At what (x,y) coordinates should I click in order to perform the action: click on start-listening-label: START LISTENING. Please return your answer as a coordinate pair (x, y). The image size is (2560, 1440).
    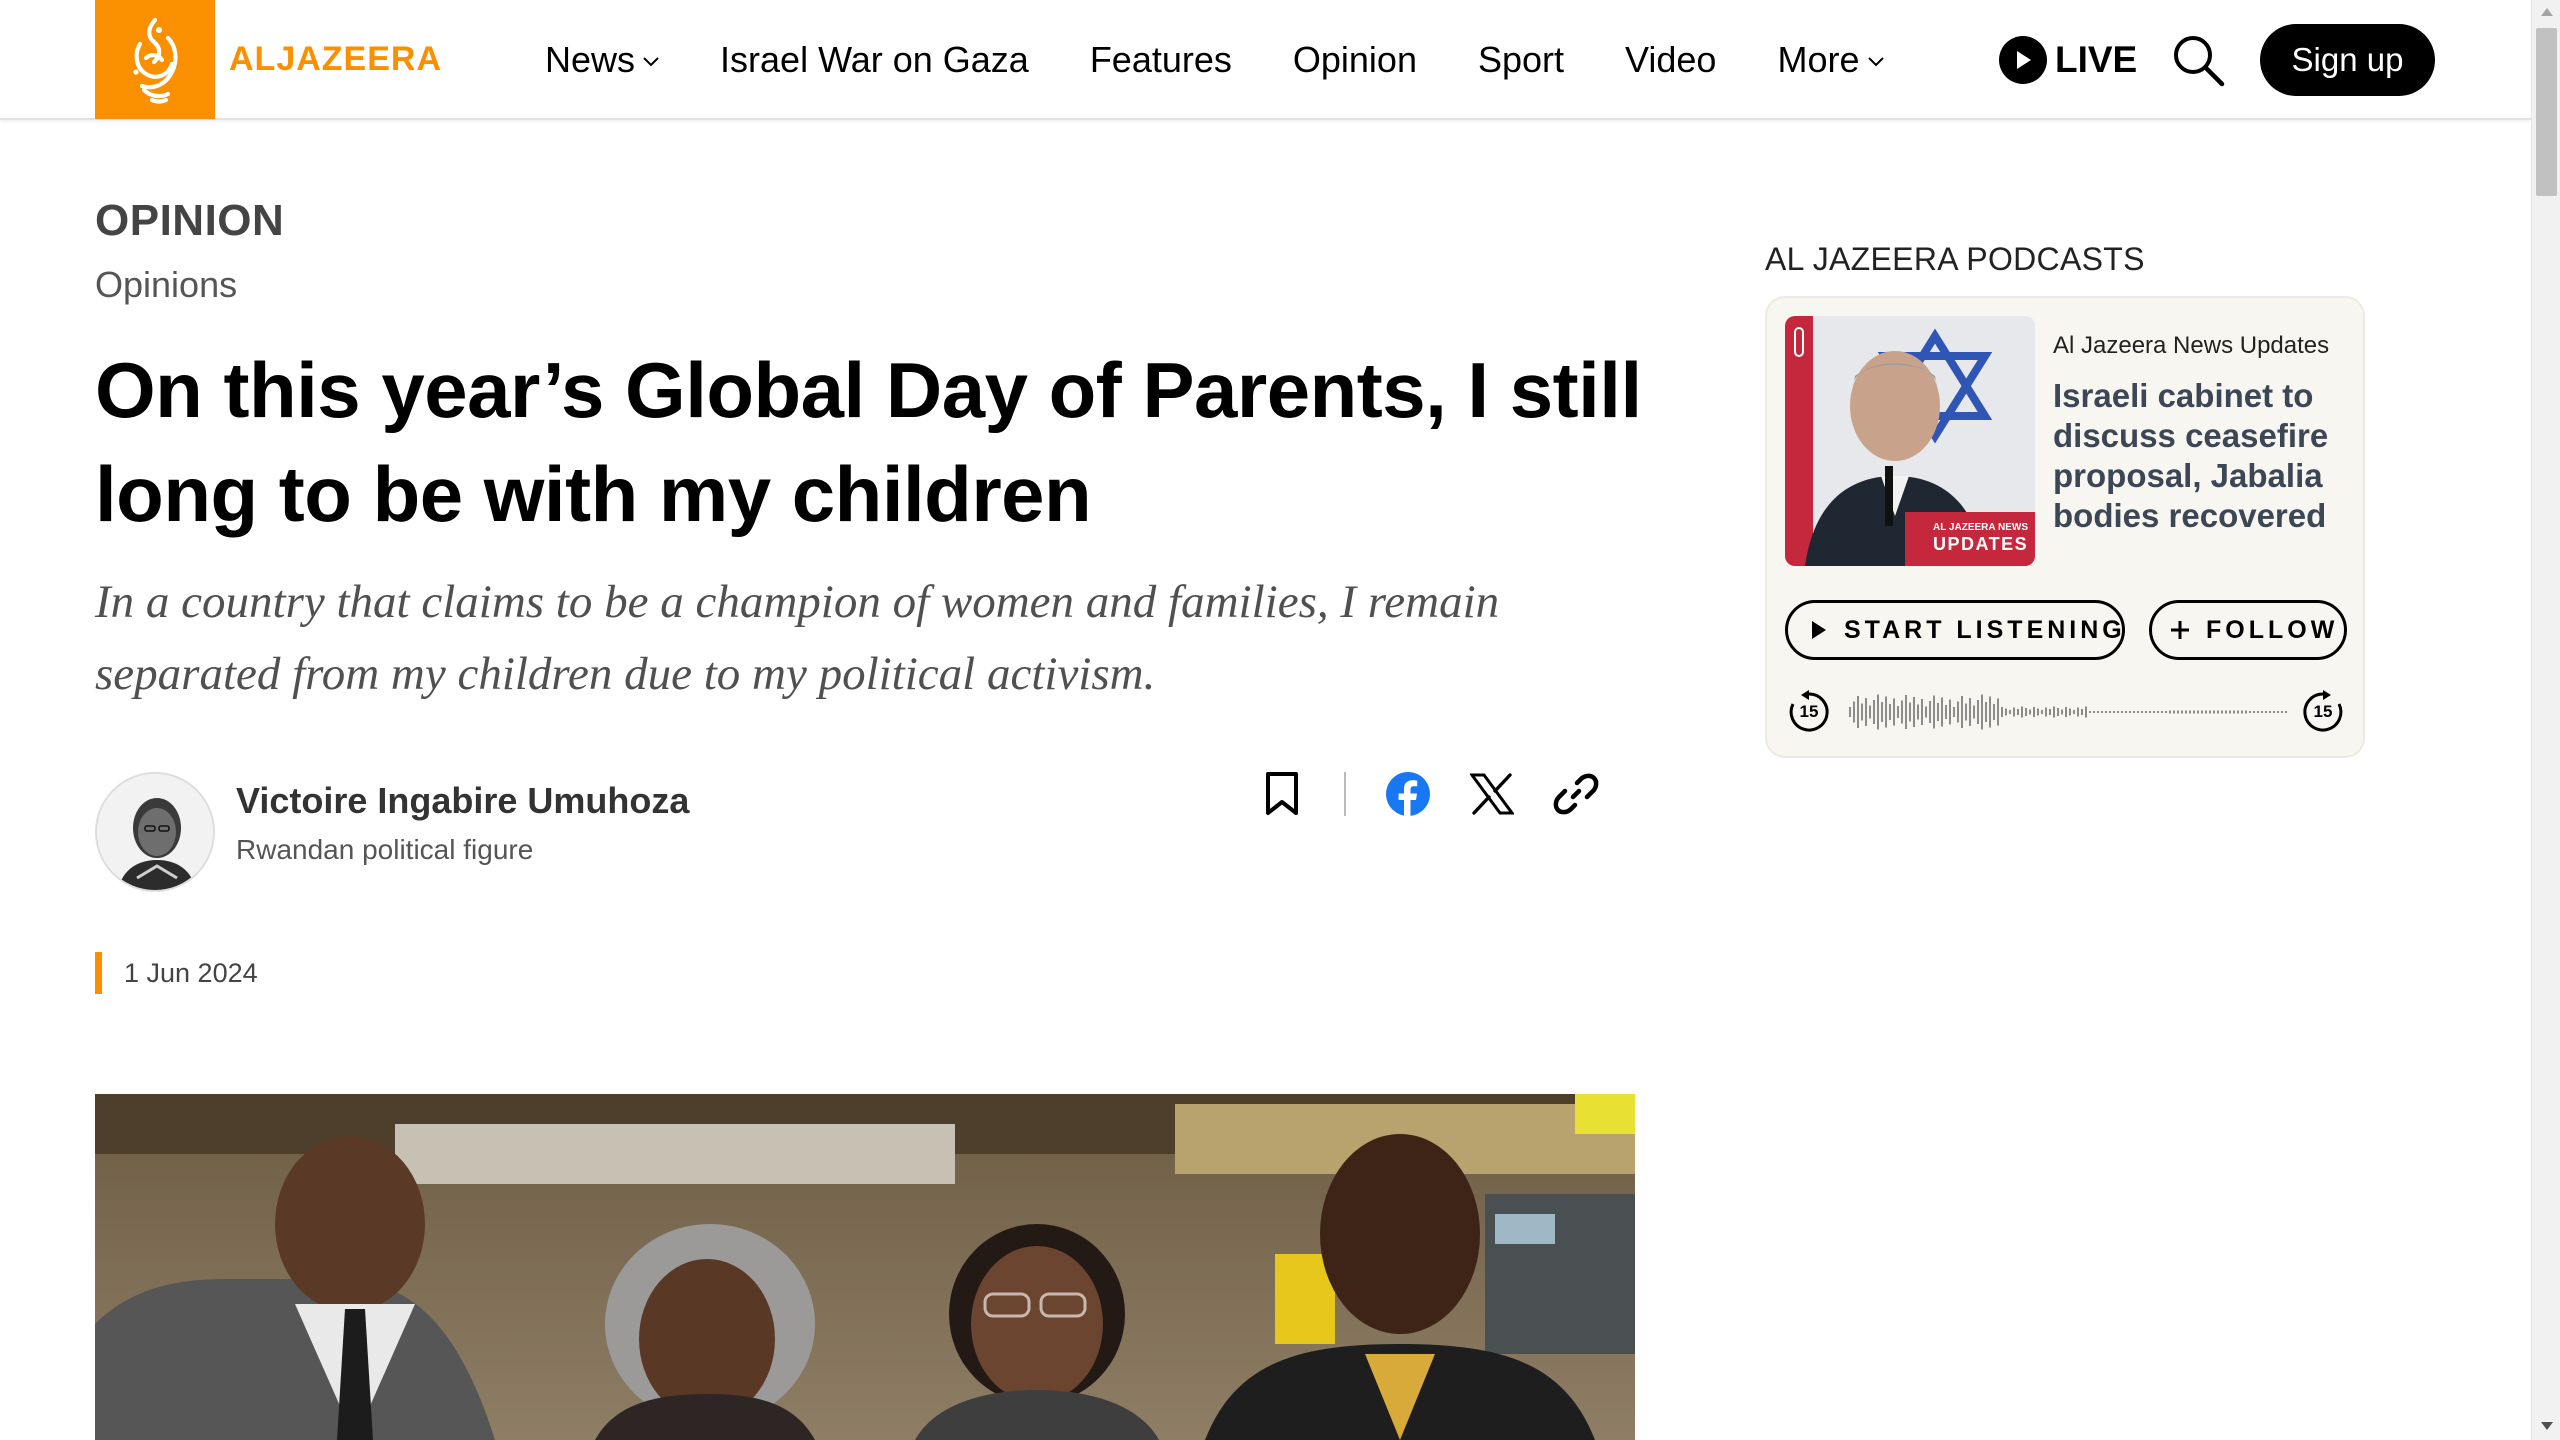
    Looking at the image, I should click on (1985, 629).